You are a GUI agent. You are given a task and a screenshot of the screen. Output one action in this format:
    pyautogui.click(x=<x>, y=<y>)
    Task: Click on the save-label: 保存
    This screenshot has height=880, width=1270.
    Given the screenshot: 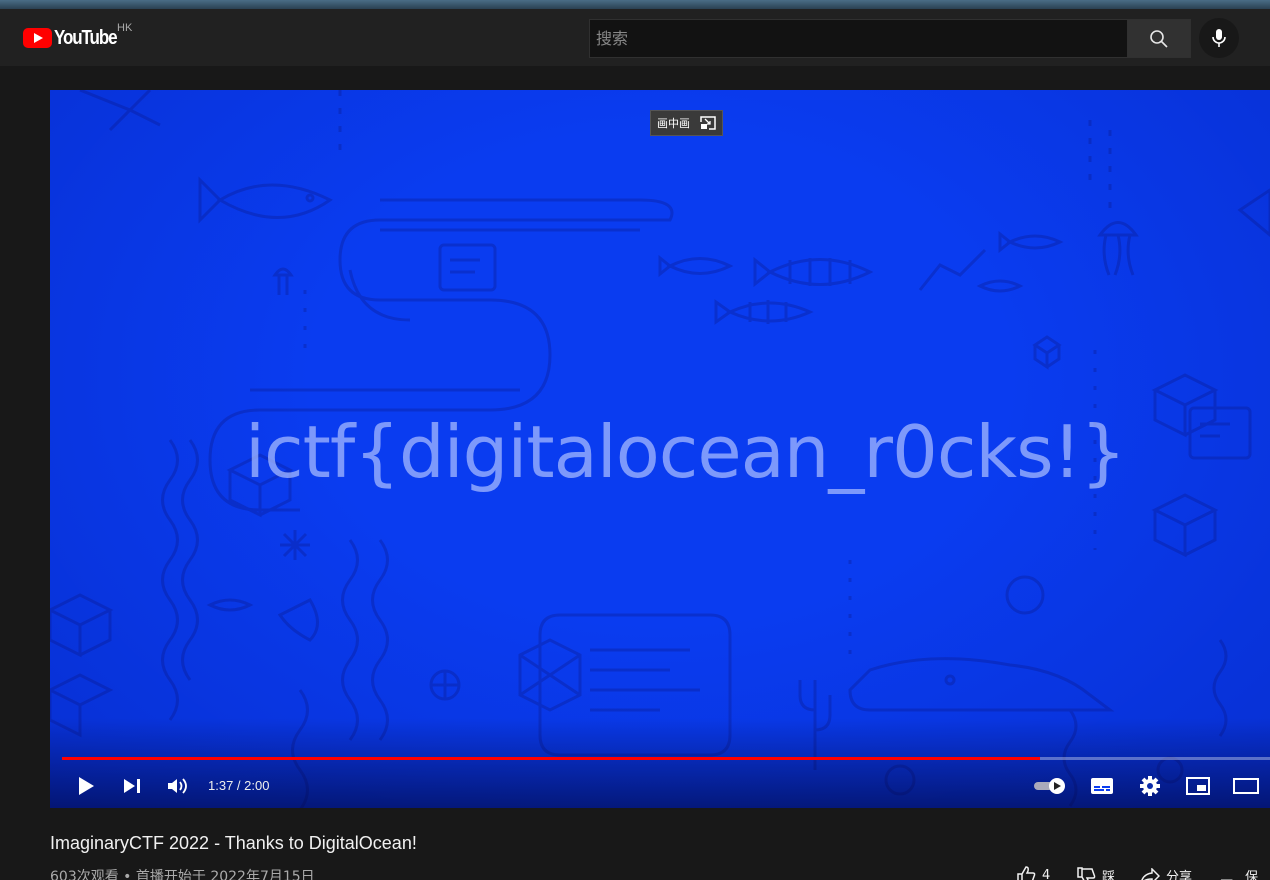 What is the action you would take?
    pyautogui.click(x=1252, y=875)
    